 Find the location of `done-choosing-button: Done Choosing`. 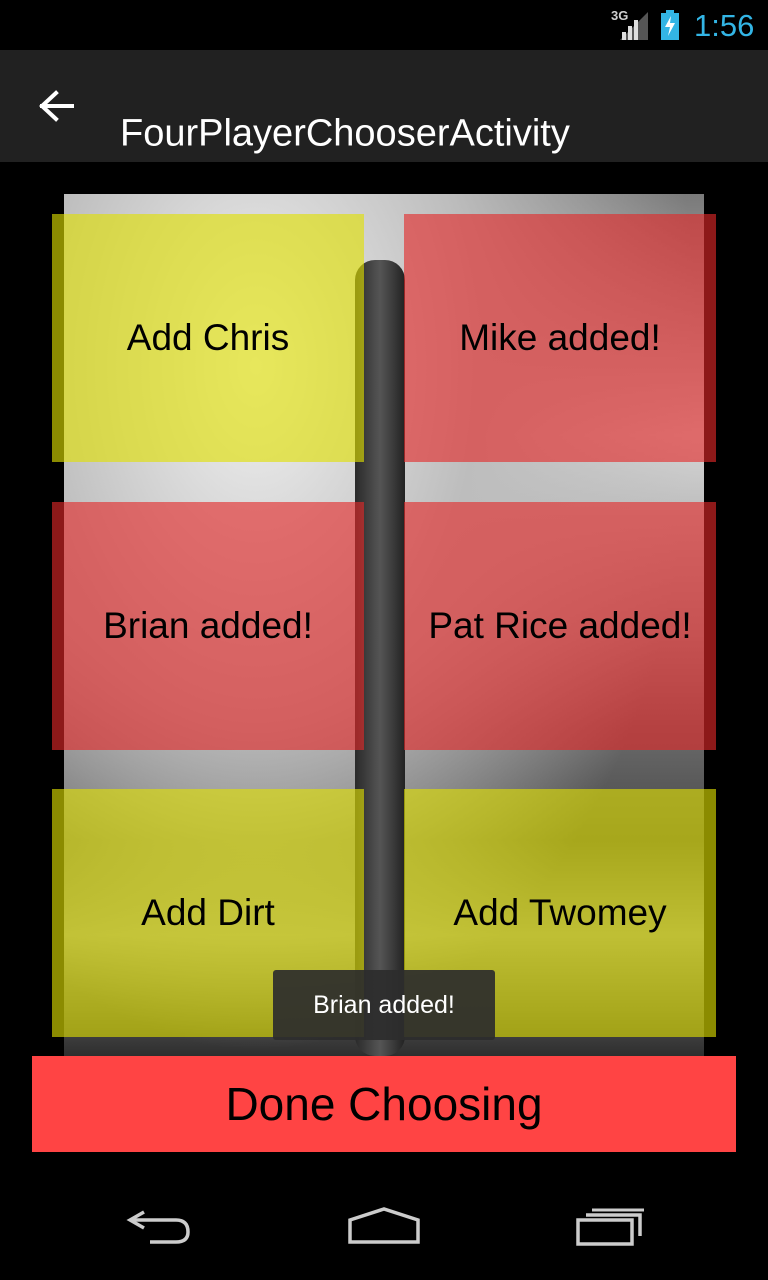

done-choosing-button: Done Choosing is located at coordinates (384, 1104).